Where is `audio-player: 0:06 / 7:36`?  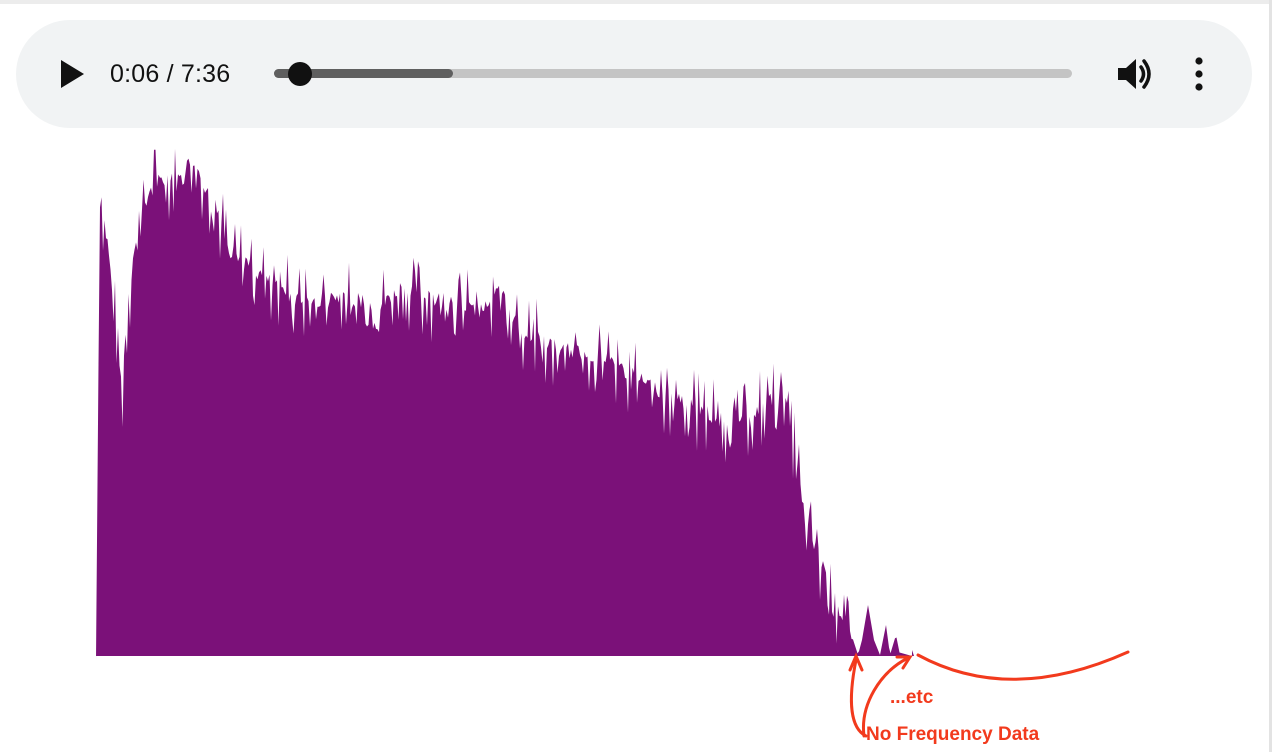
audio-player: 0:06 / 7:36 is located at coordinates (634, 74).